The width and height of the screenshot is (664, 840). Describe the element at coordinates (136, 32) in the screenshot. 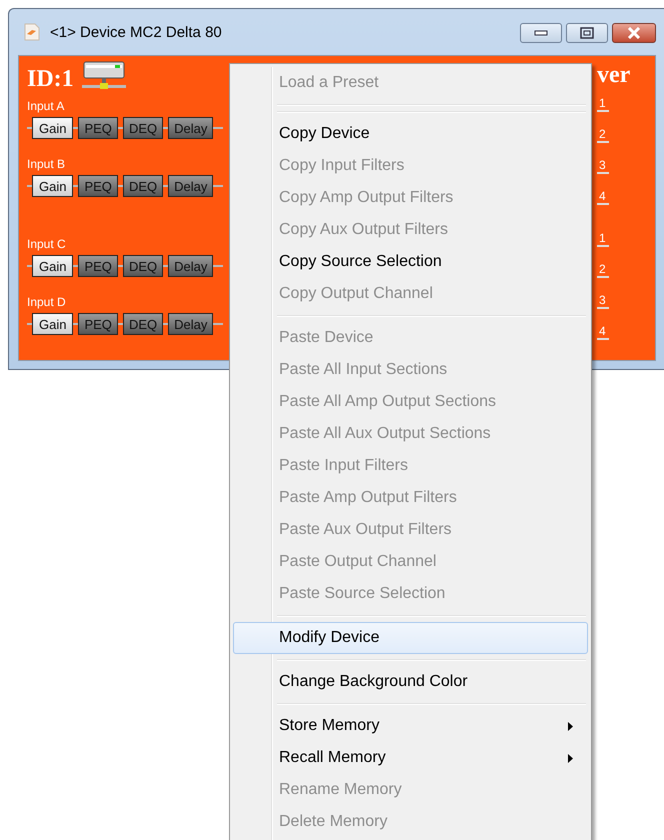

I see `window-title: <1> Device MC2 Delta 80` at that location.